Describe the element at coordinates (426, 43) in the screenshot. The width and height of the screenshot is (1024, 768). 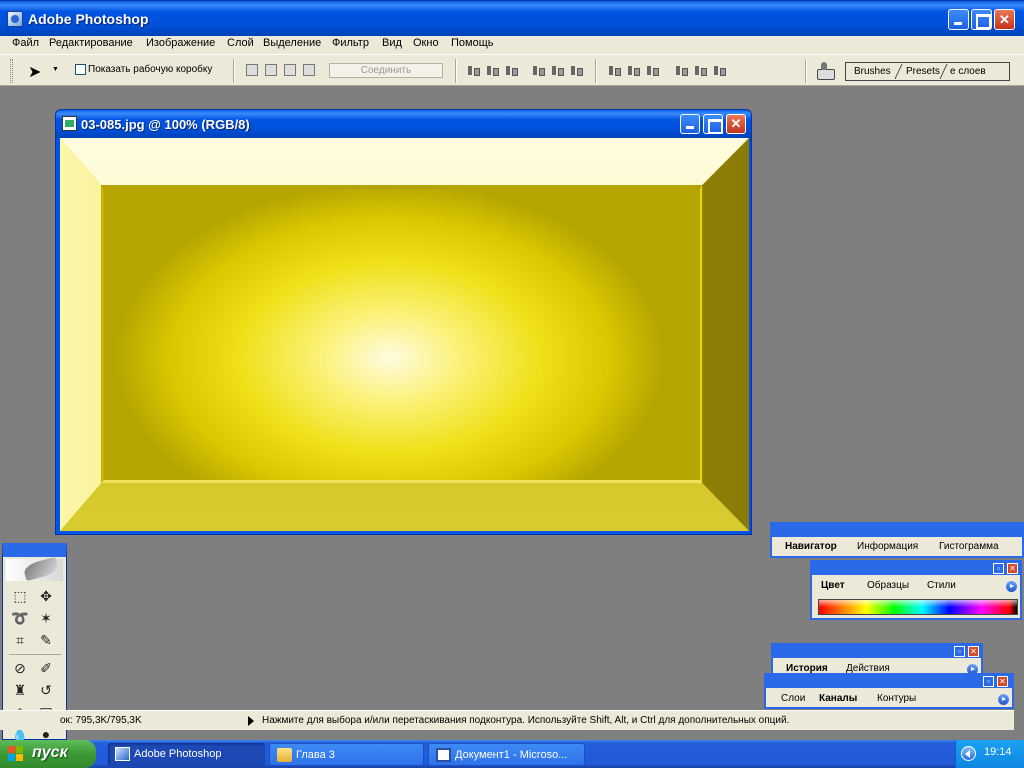
I see `menu-window: Окно` at that location.